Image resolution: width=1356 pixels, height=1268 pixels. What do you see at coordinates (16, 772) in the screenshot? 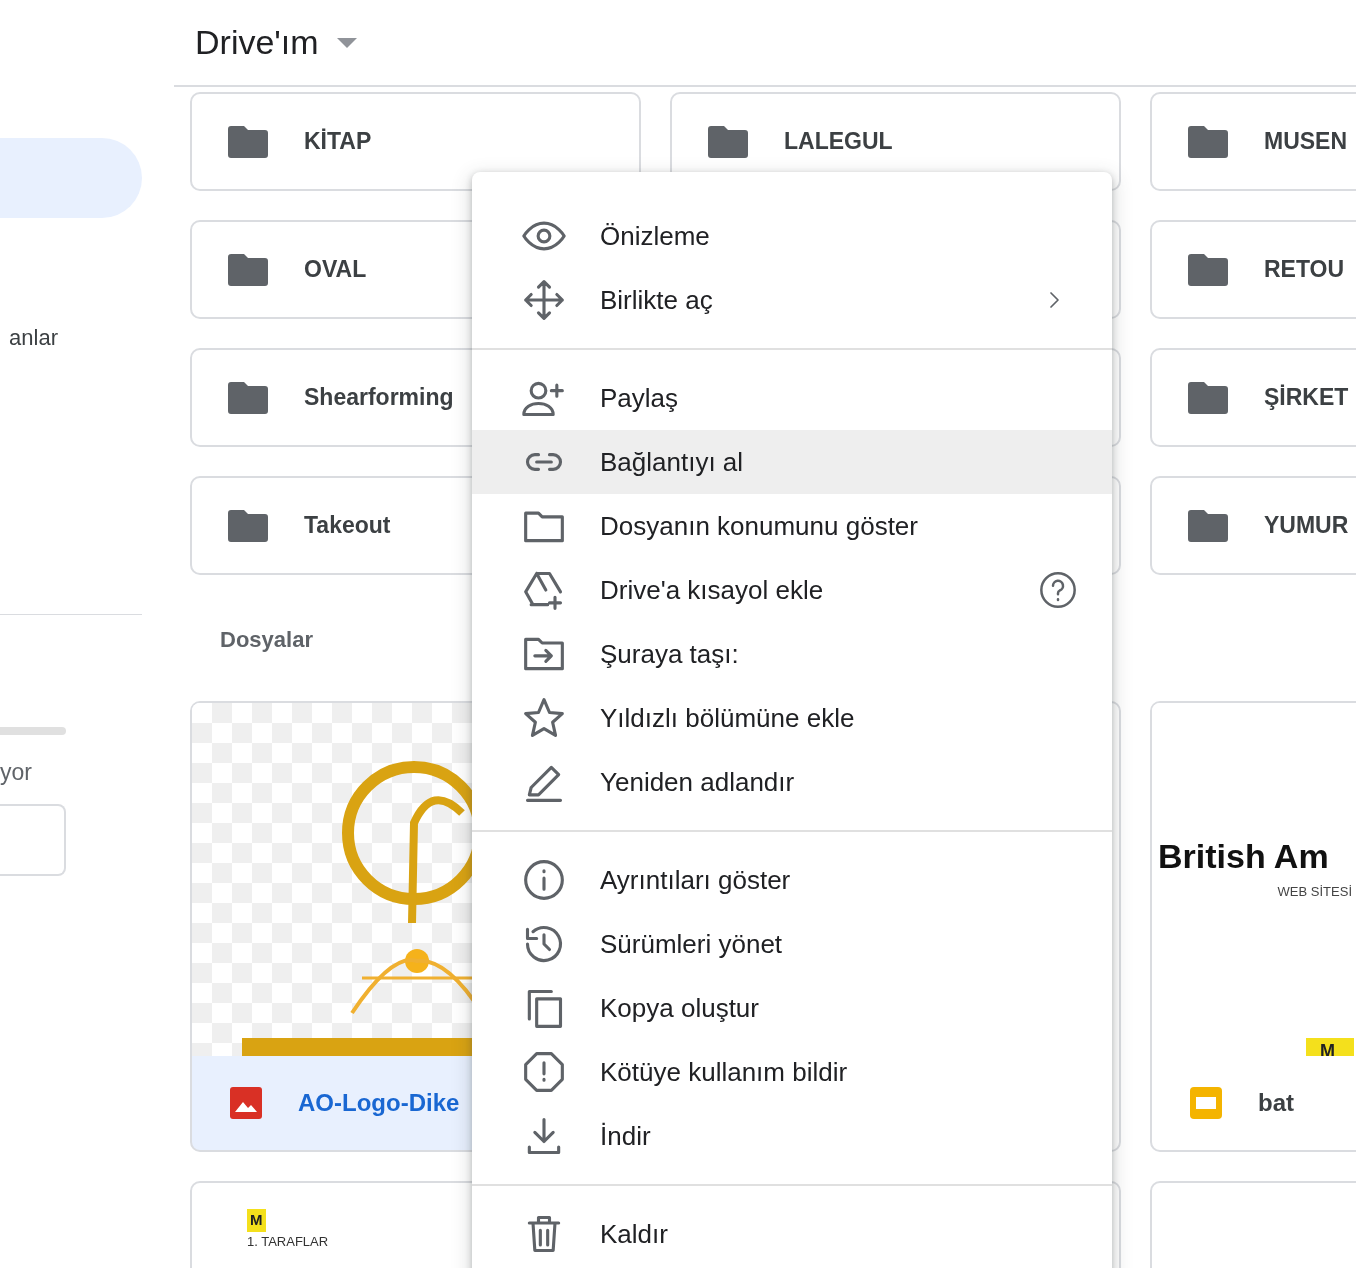
I see `storage-text: yor` at bounding box center [16, 772].